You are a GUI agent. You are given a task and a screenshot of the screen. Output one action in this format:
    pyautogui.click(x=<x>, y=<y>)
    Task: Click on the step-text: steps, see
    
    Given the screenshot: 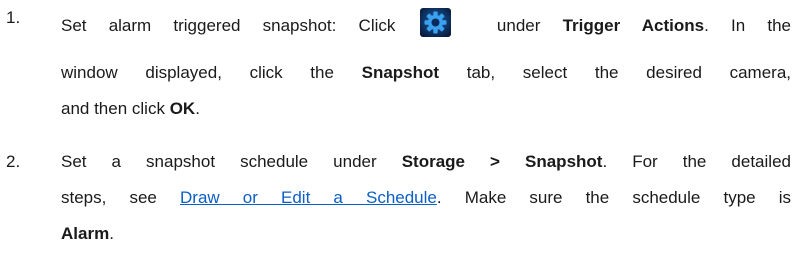 What is the action you would take?
    pyautogui.click(x=120, y=197)
    